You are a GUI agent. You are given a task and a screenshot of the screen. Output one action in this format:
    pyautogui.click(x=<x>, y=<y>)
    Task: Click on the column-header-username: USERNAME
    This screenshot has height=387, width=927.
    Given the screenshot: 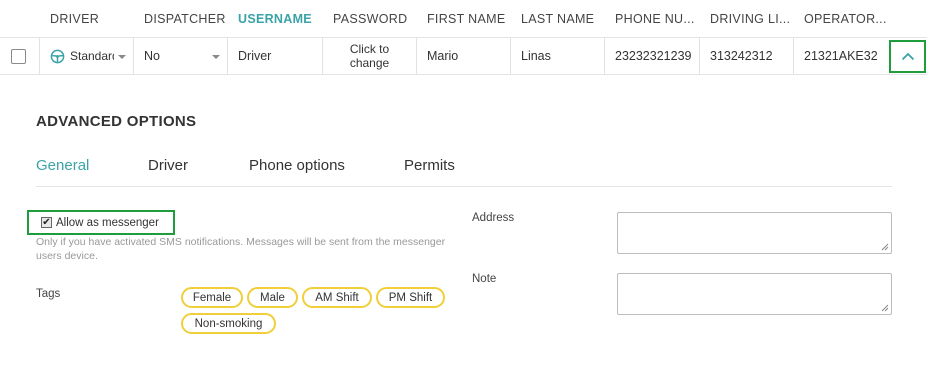 What is the action you would take?
    pyautogui.click(x=275, y=19)
    